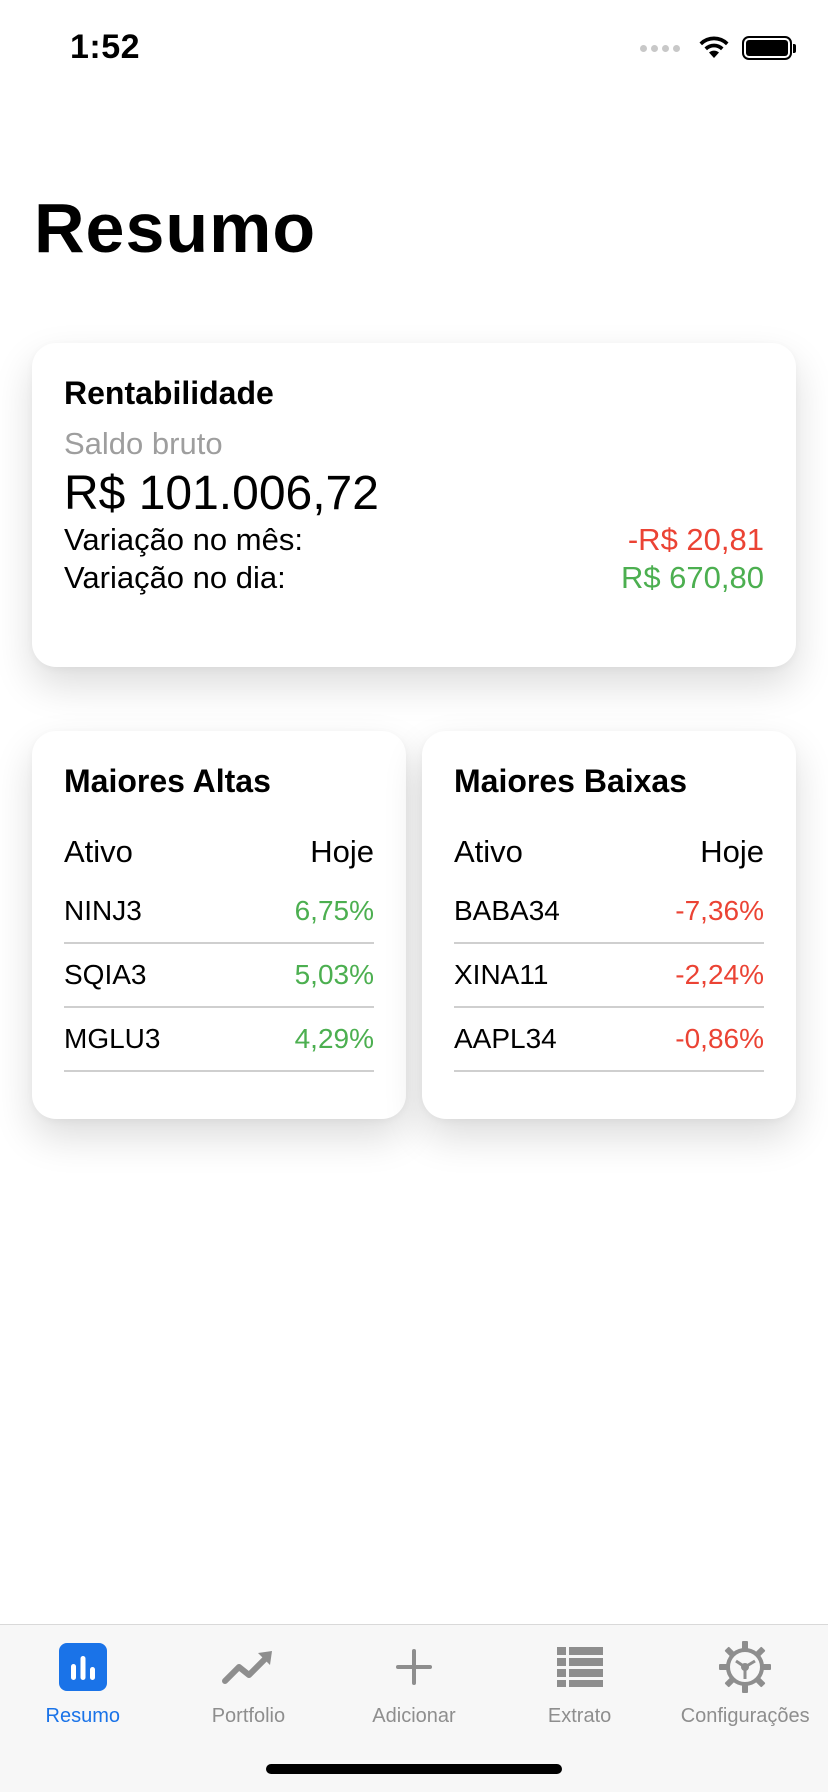 This screenshot has width=828, height=1792. Describe the element at coordinates (83, 1667) in the screenshot. I see `chart-bar-icon` at that location.